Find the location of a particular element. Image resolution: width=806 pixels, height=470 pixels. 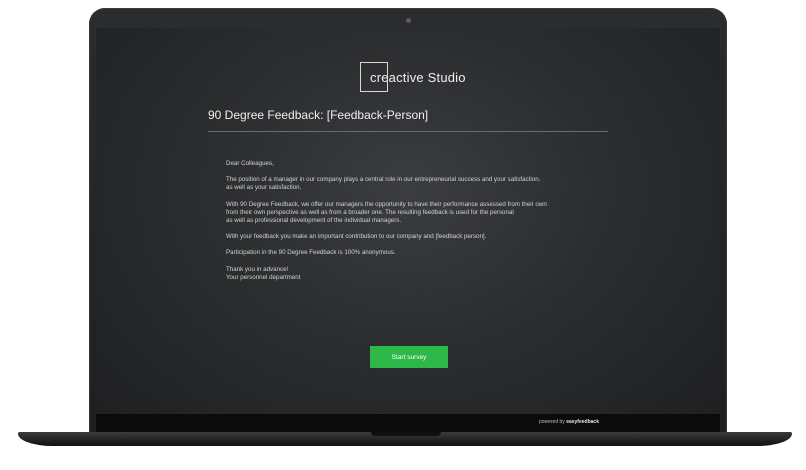

powered-brand: easyfeedback is located at coordinates (582, 422).